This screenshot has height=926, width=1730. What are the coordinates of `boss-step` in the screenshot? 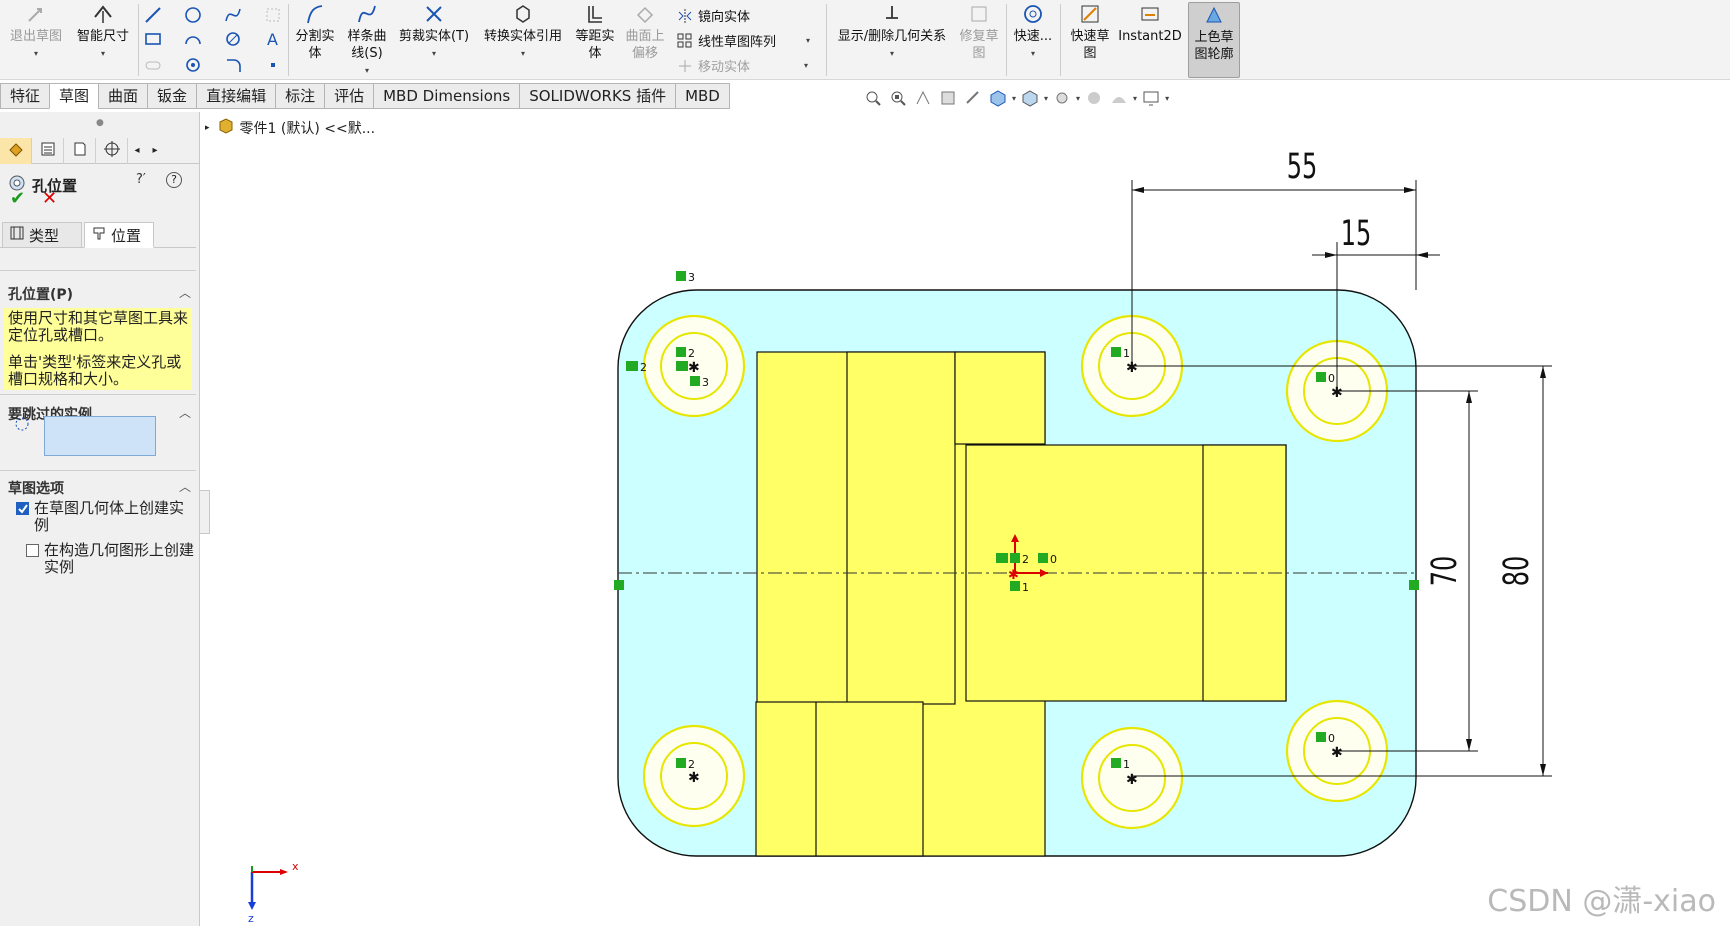 It's located at (901, 528).